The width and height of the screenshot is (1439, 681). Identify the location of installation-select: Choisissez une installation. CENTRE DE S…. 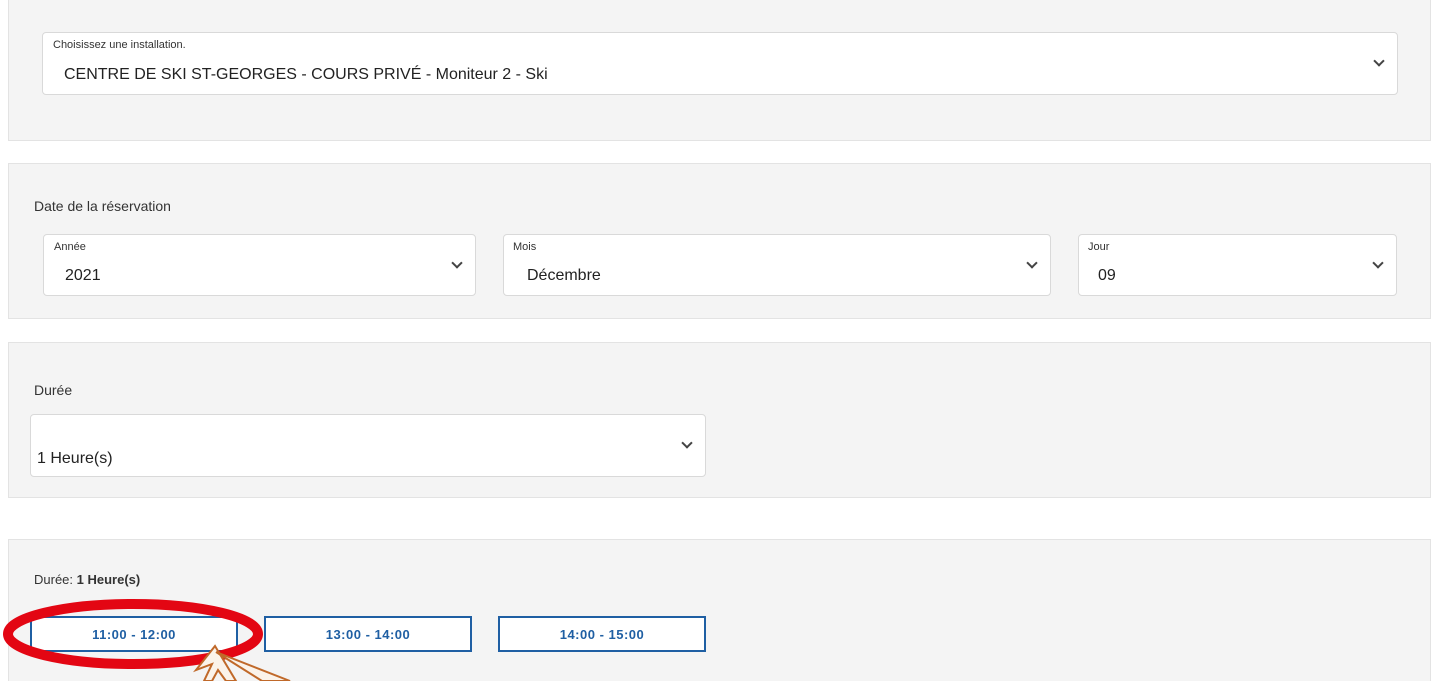
(720, 63).